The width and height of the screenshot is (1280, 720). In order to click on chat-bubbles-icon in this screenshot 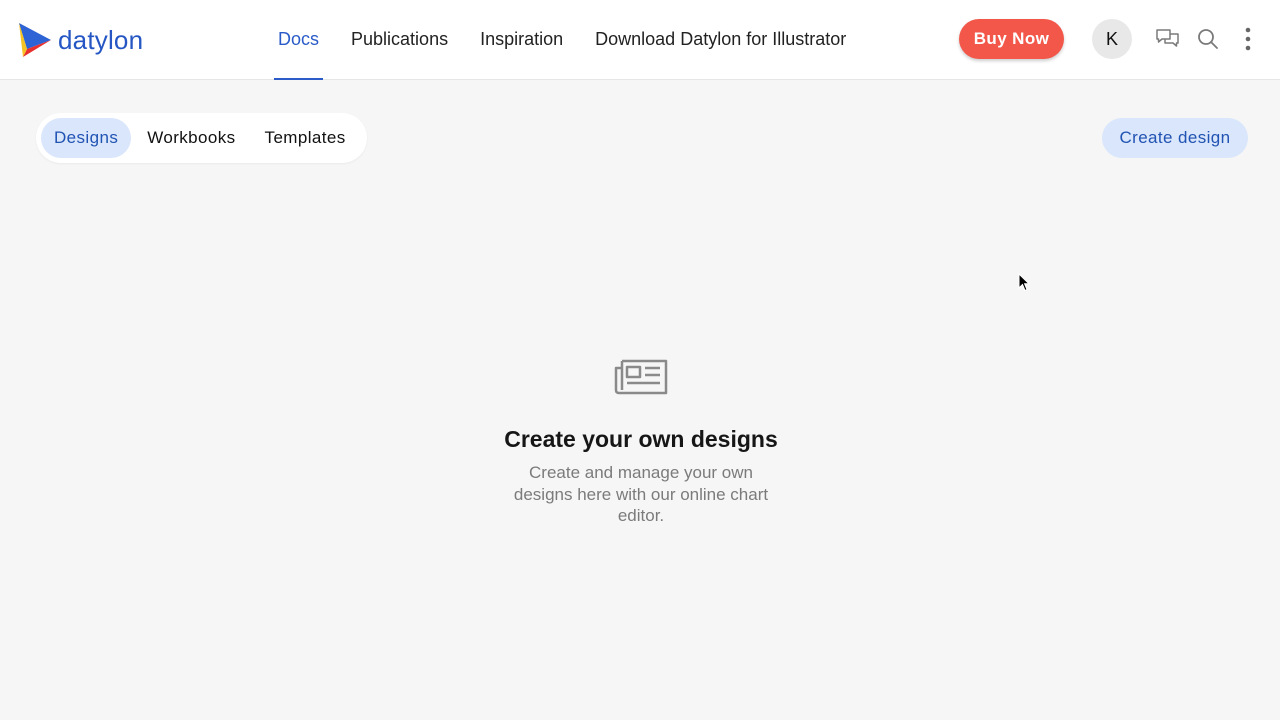, I will do `click(1168, 39)`.